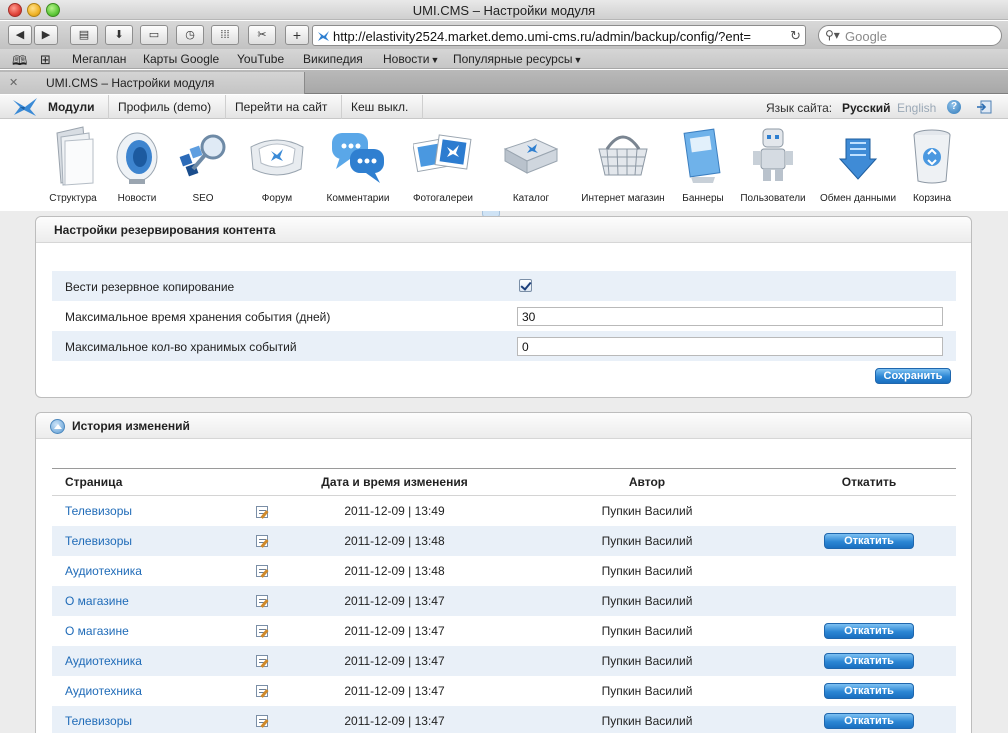 The image size is (1008, 733). Describe the element at coordinates (503, 426) in the screenshot. I see `panel-header: История изменений` at that location.